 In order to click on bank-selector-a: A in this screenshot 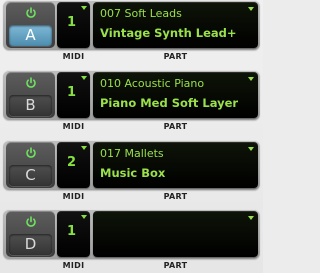, I will do `click(30, 25)`.